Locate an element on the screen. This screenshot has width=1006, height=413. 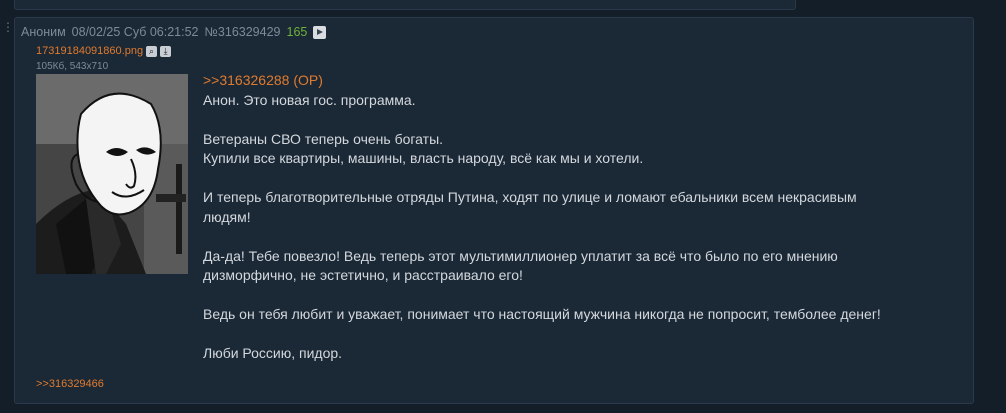
post-count: 165 is located at coordinates (297, 32).